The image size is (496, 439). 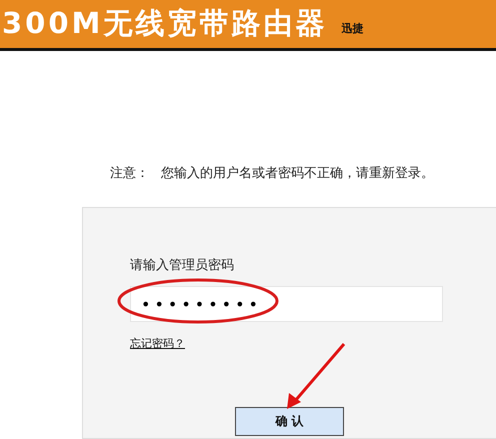 What do you see at coordinates (182, 266) in the screenshot?
I see `password-label: 请输入管理员密码` at bounding box center [182, 266].